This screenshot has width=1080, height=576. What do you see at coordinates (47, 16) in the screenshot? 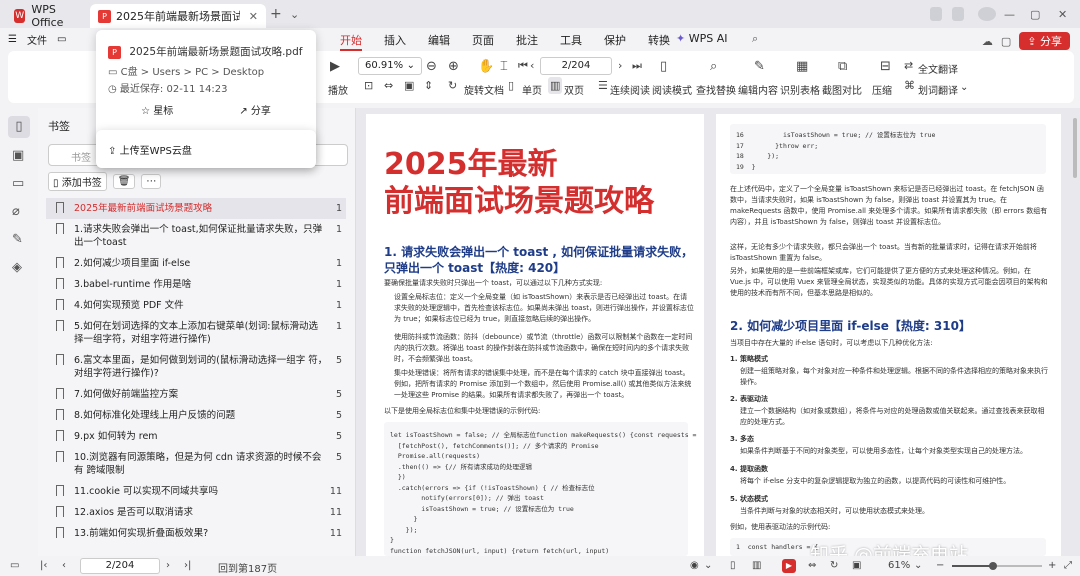
I see `tab-wps-office: W WPS Office` at bounding box center [47, 16].